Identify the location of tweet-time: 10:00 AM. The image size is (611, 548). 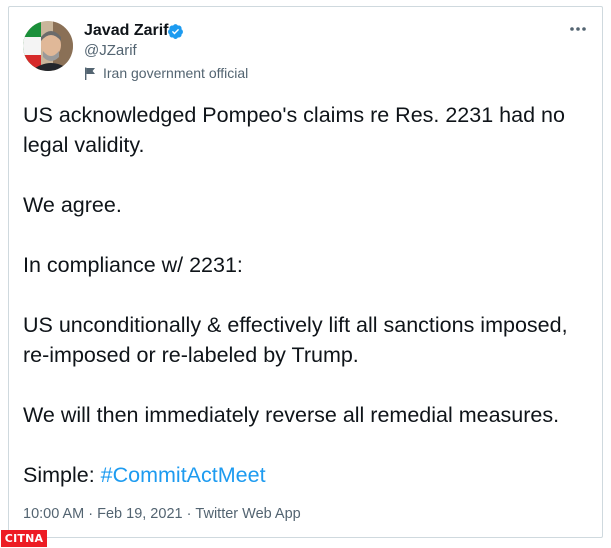
(53, 514).